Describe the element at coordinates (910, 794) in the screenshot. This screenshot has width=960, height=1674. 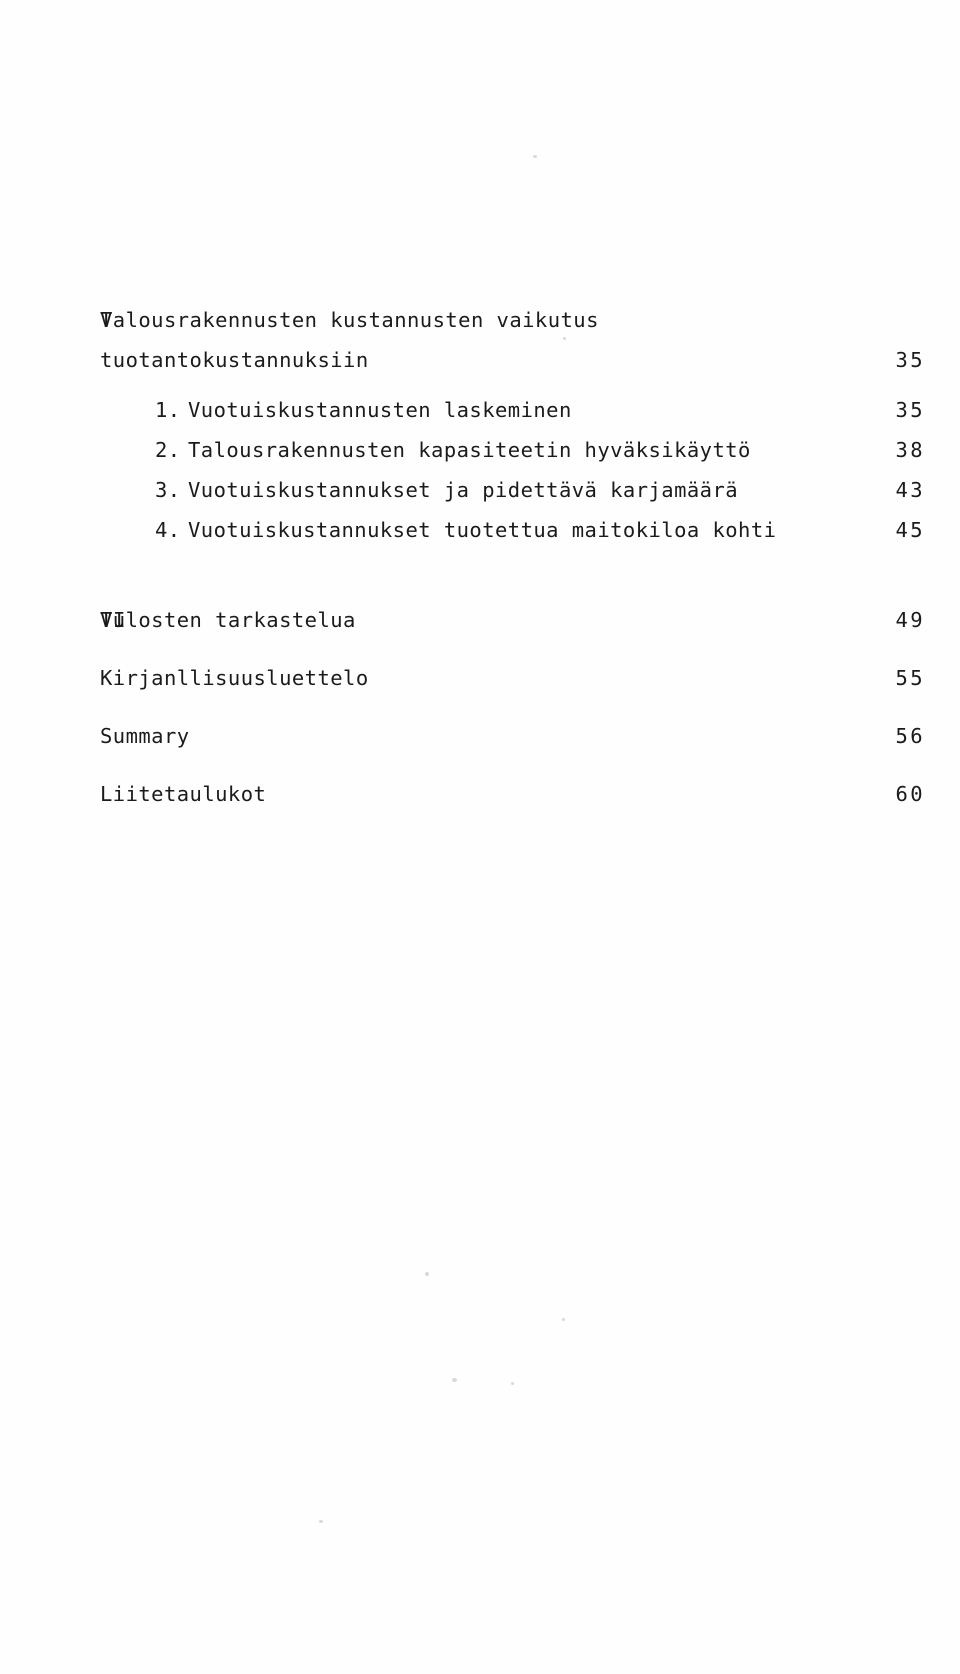
I see `page-number: 60` at that location.